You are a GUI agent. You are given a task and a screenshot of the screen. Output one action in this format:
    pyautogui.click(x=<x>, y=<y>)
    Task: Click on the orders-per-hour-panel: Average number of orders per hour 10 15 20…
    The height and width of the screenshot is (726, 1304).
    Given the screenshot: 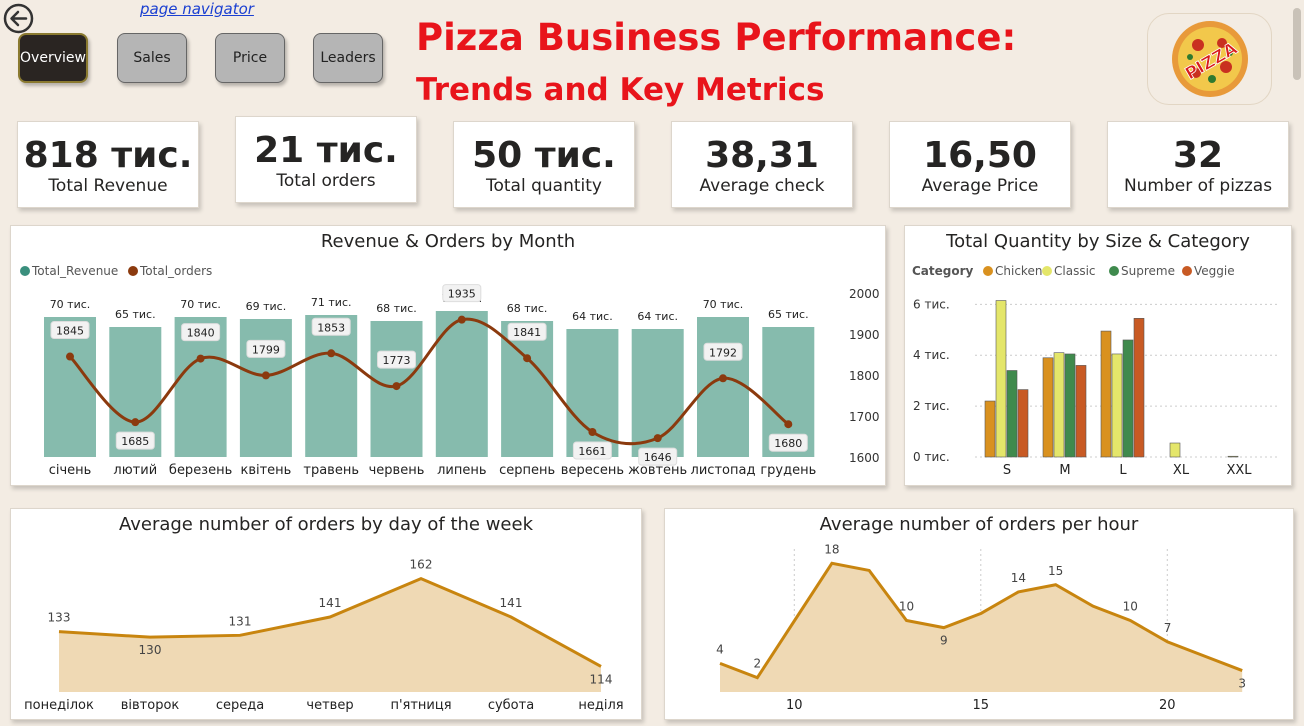 What is the action you would take?
    pyautogui.click(x=979, y=614)
    